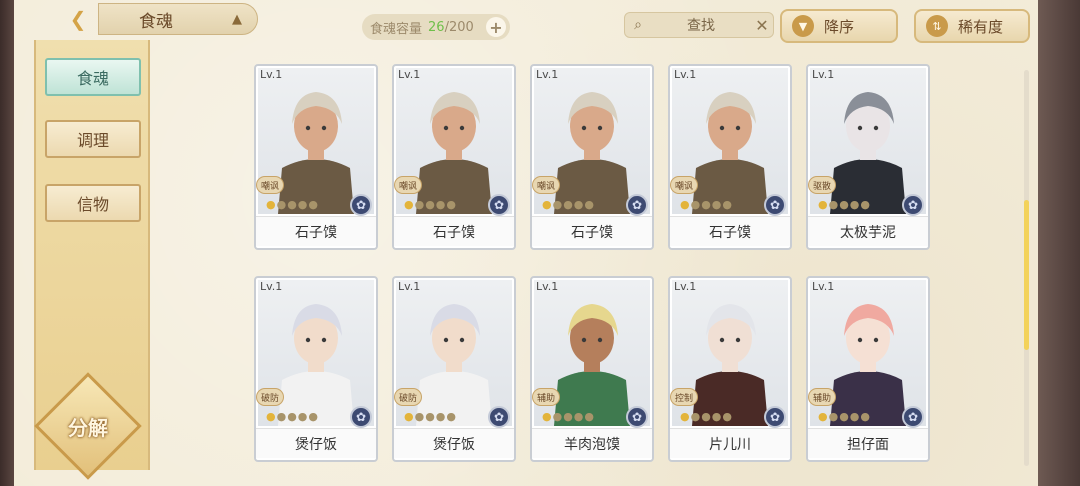 This screenshot has width=1080, height=486. Describe the element at coordinates (396, 29) in the screenshot. I see `capacity-label: 食魂容量` at that location.